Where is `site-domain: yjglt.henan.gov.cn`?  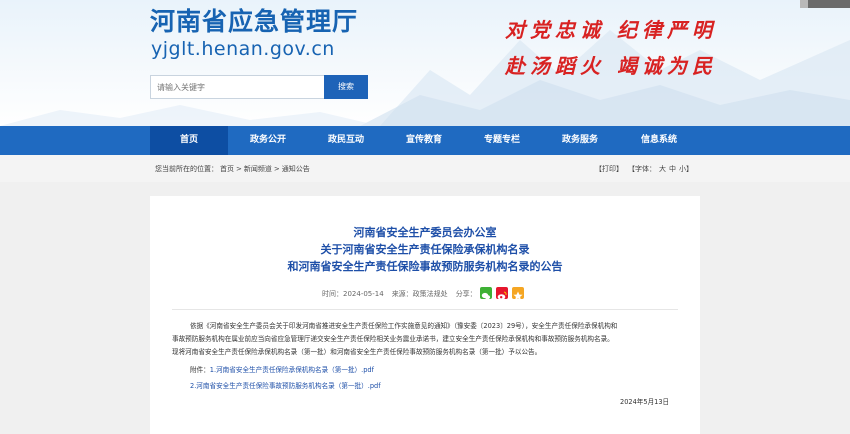
site-domain: yjglt.henan.gov.cn is located at coordinates (243, 49).